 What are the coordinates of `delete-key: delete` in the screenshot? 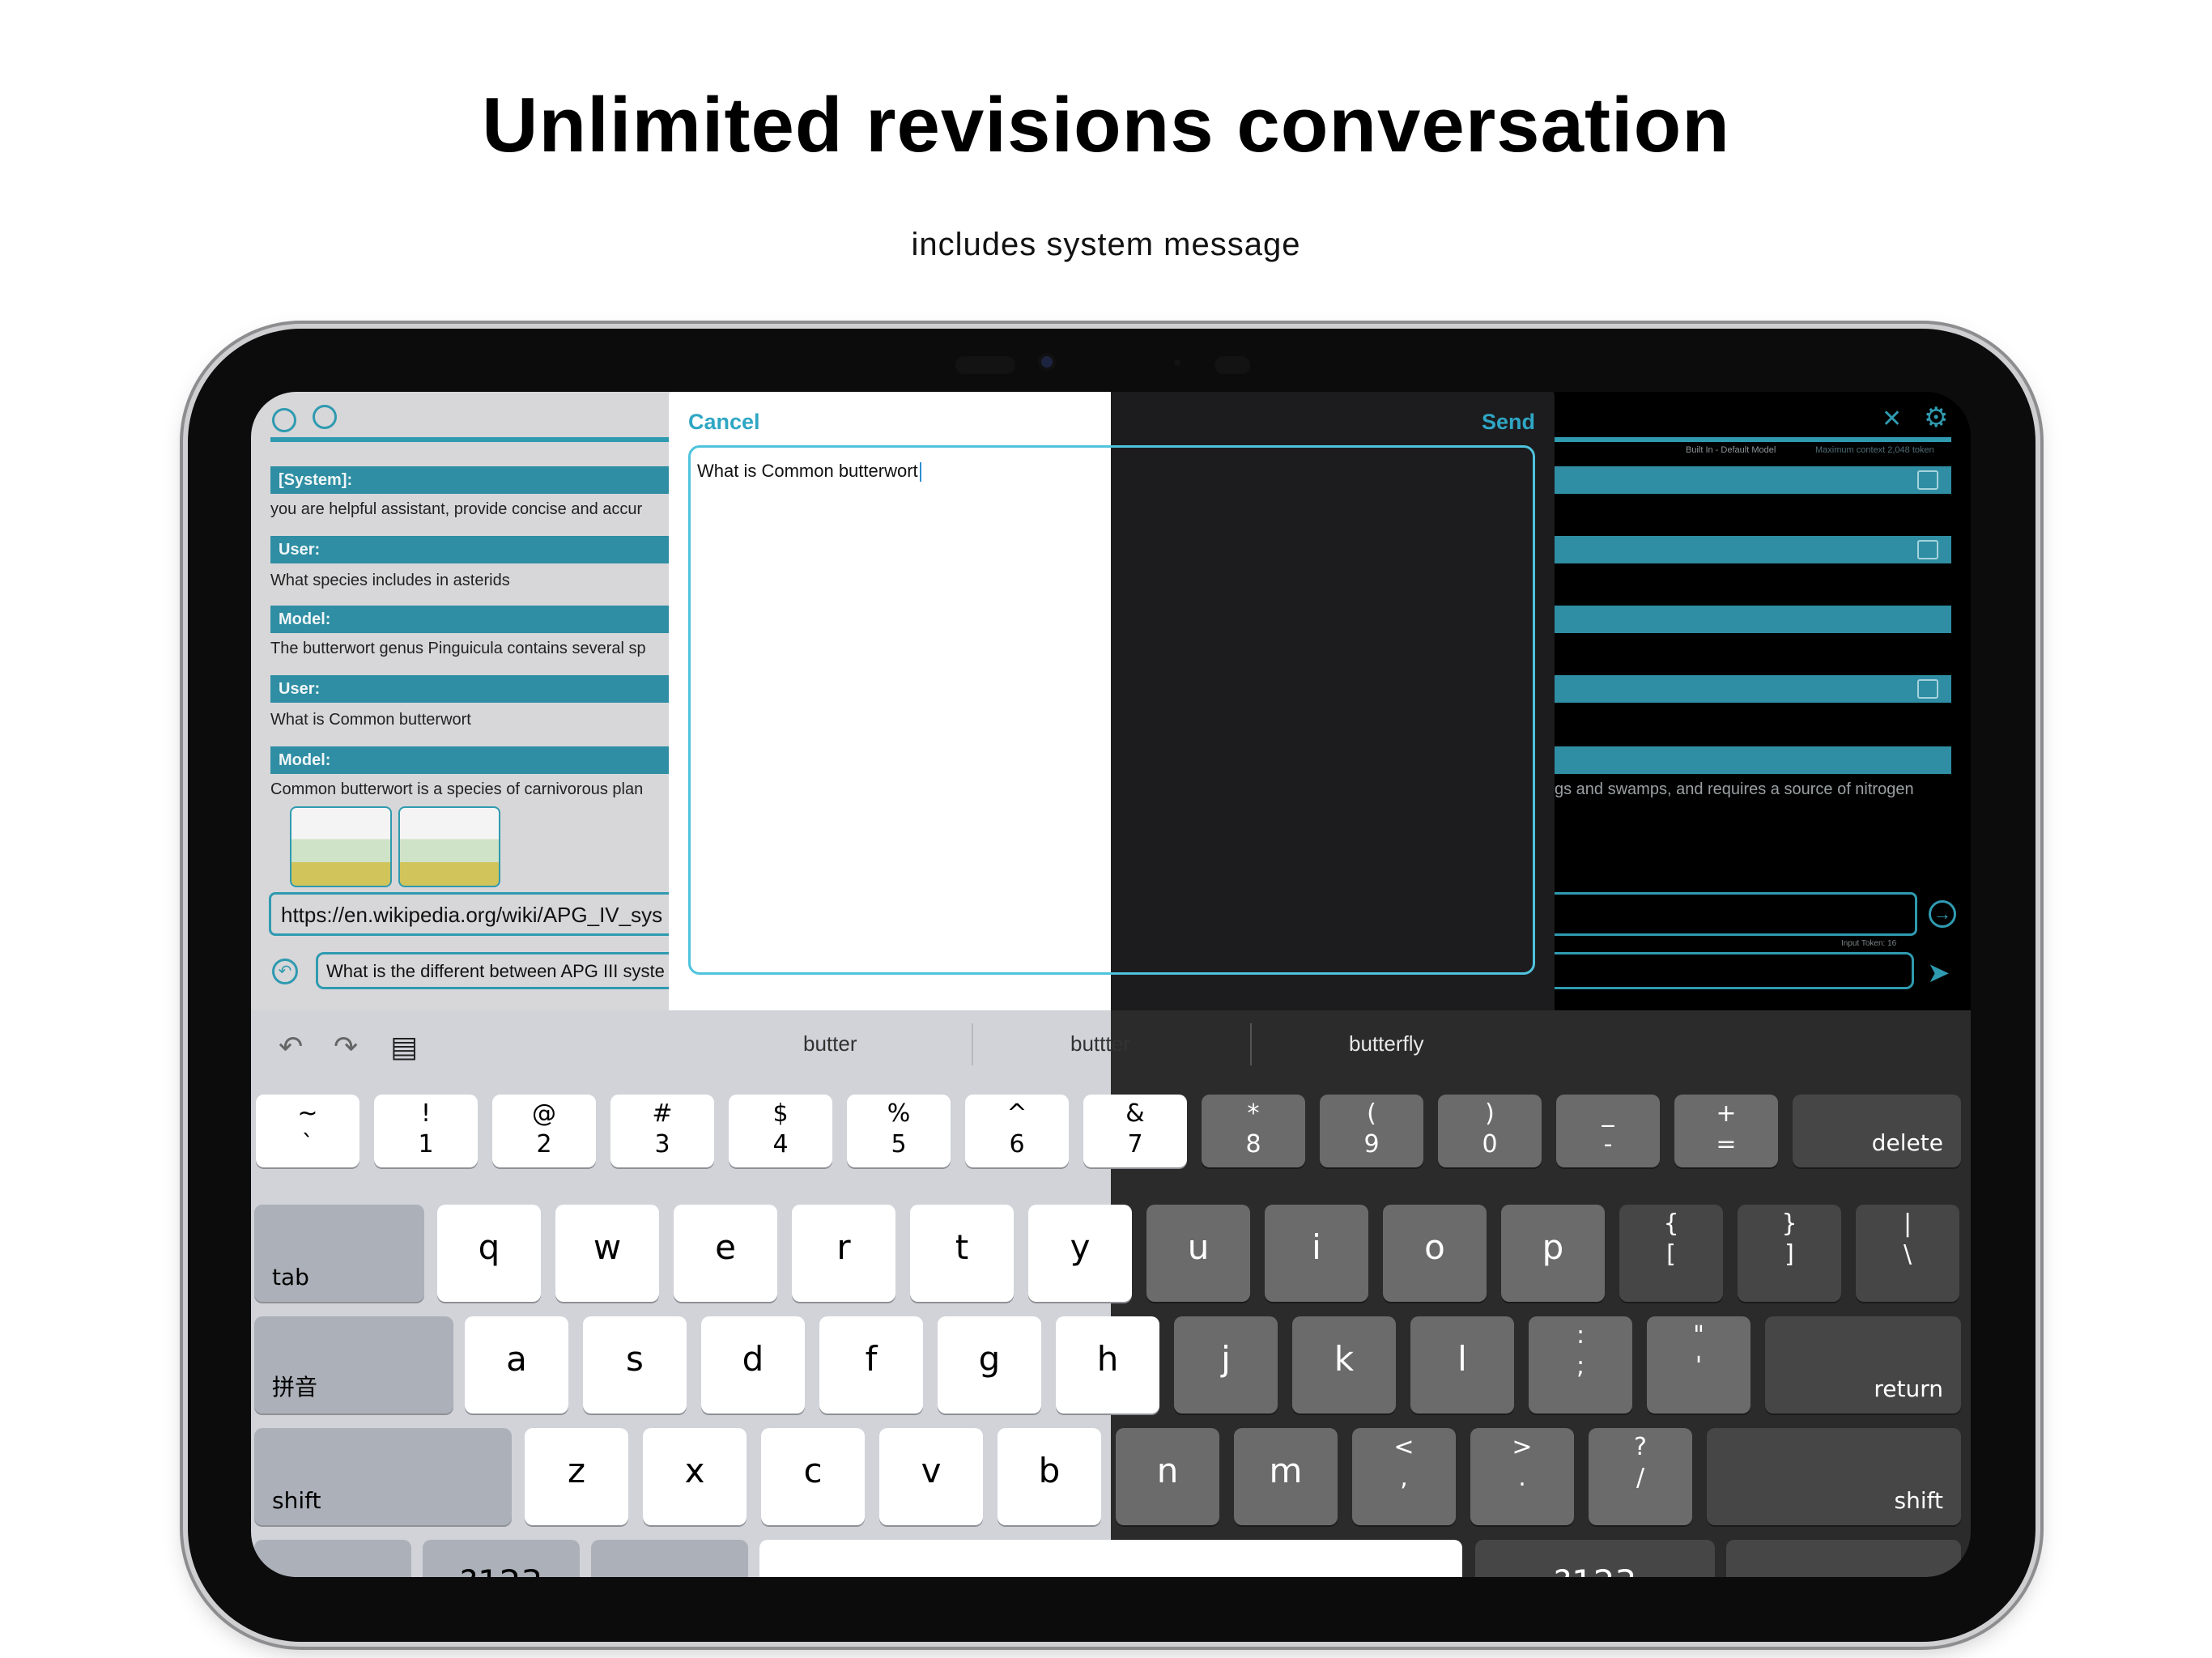 It's located at (1877, 1131).